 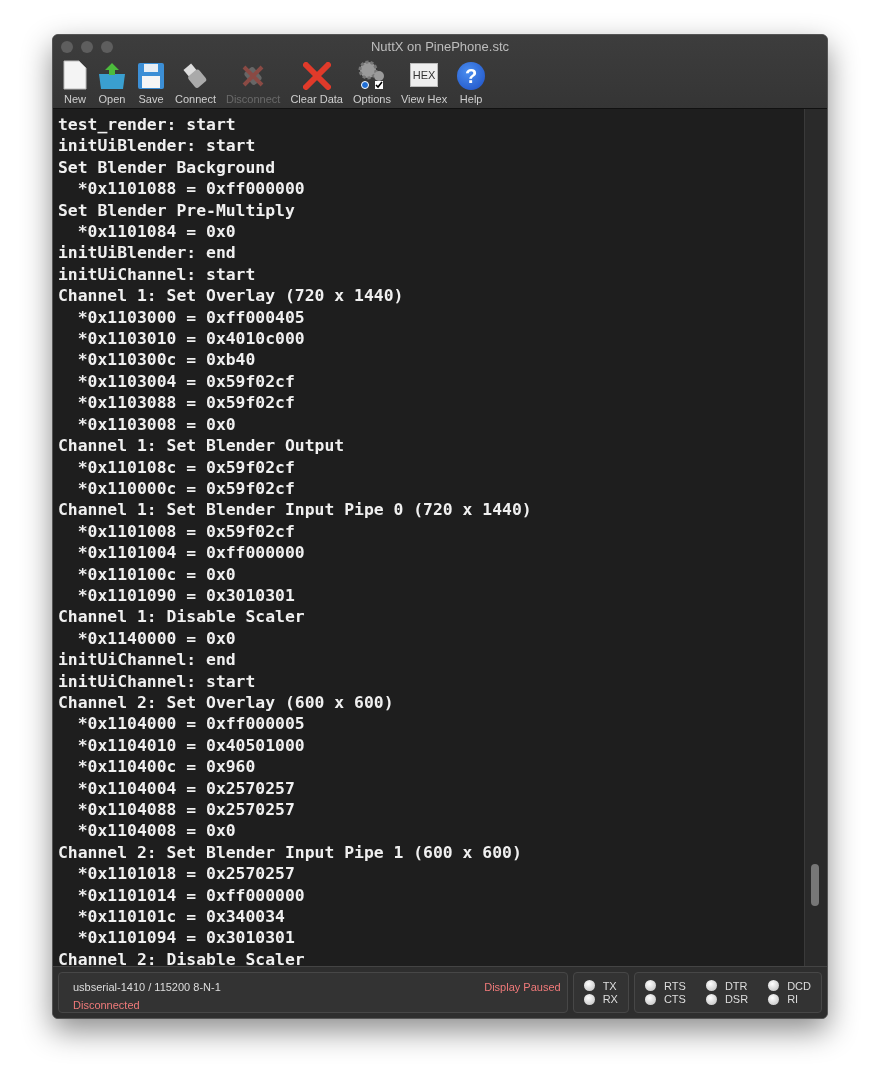 I want to click on terminal-line: *0x110300c = 0xb40, so click(x=166, y=360).